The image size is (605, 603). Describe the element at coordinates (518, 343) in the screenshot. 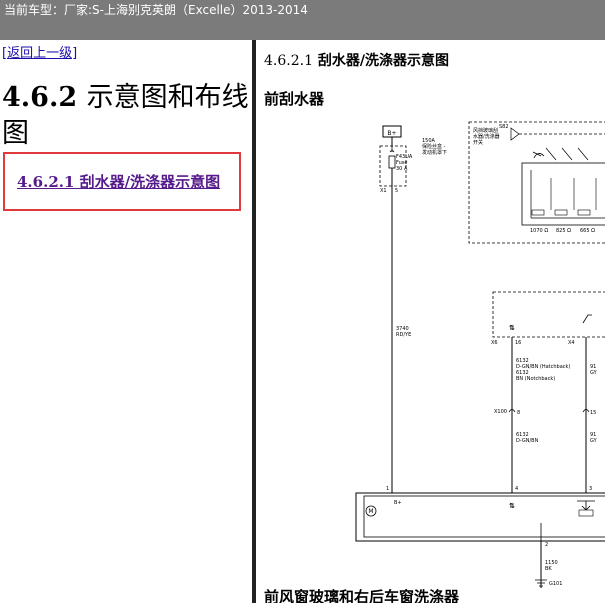

I see `pin-16: 16` at that location.